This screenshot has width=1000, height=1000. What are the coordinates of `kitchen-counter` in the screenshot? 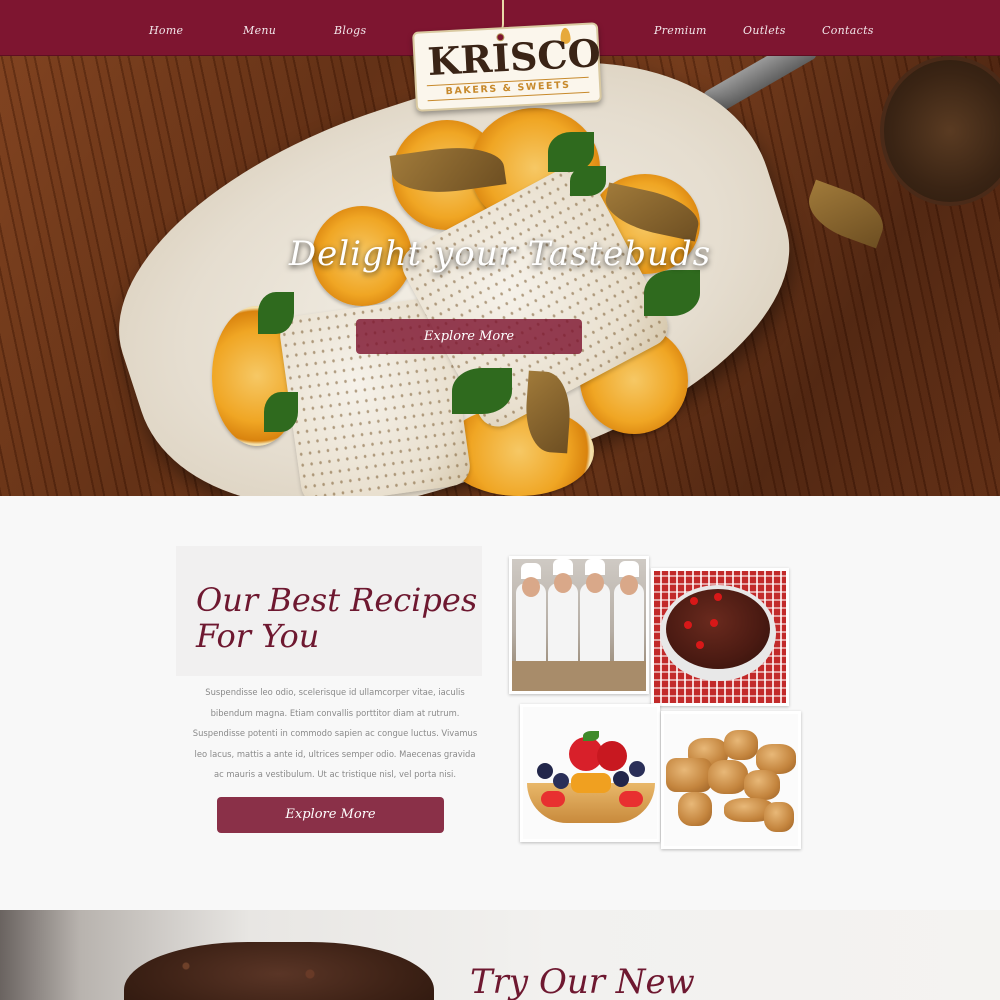 It's located at (579, 676).